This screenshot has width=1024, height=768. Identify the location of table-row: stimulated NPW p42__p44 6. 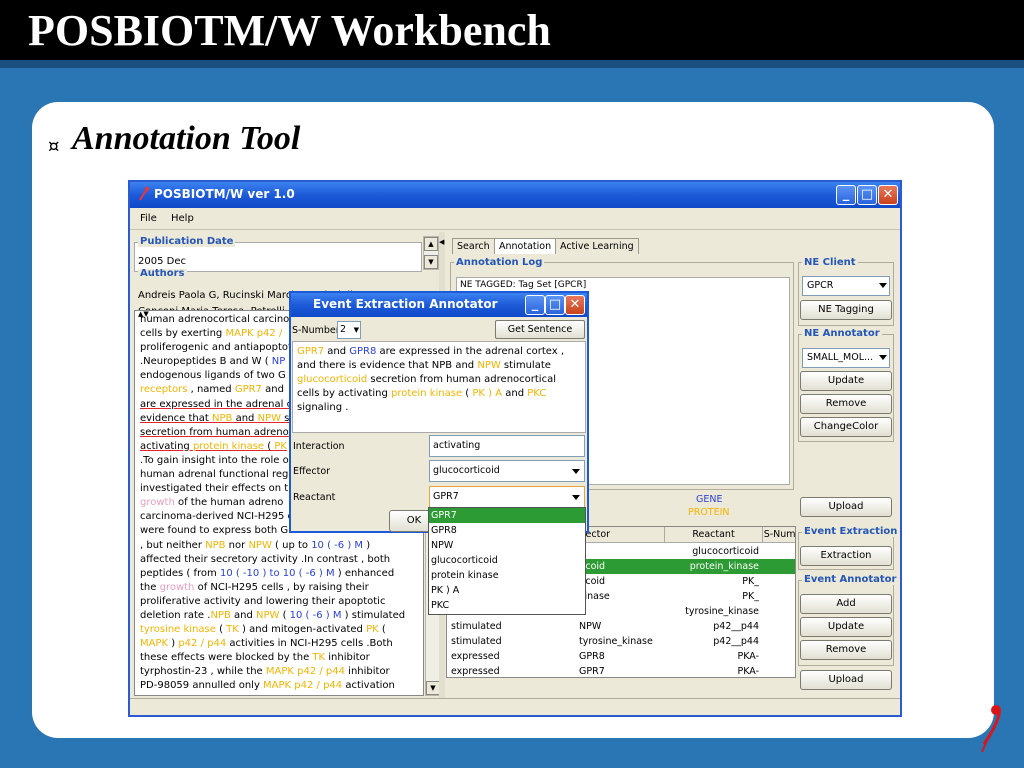
(621, 626).